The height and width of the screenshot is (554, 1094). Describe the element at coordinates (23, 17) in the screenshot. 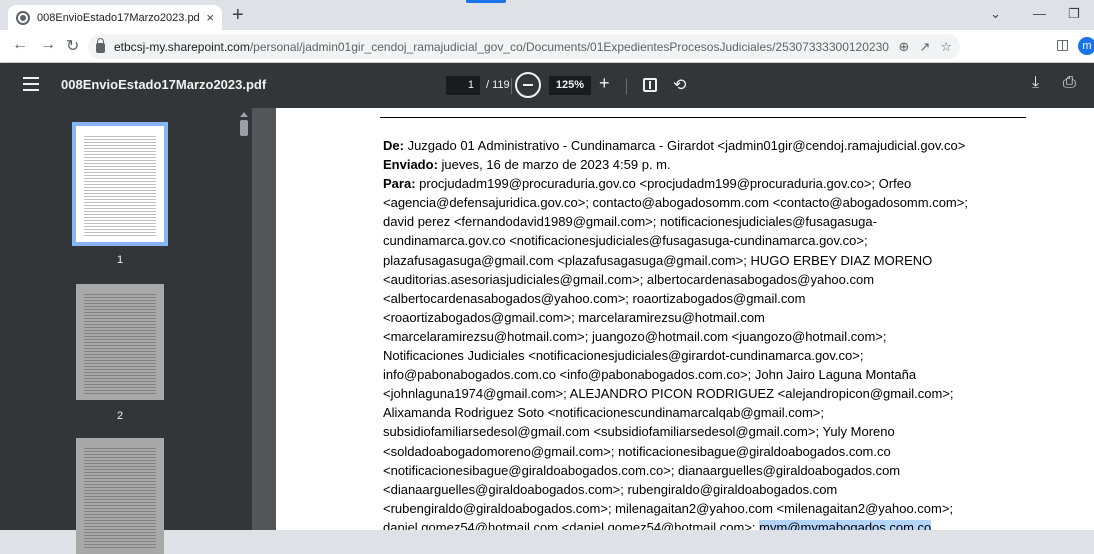

I see `favicon-icon` at that location.